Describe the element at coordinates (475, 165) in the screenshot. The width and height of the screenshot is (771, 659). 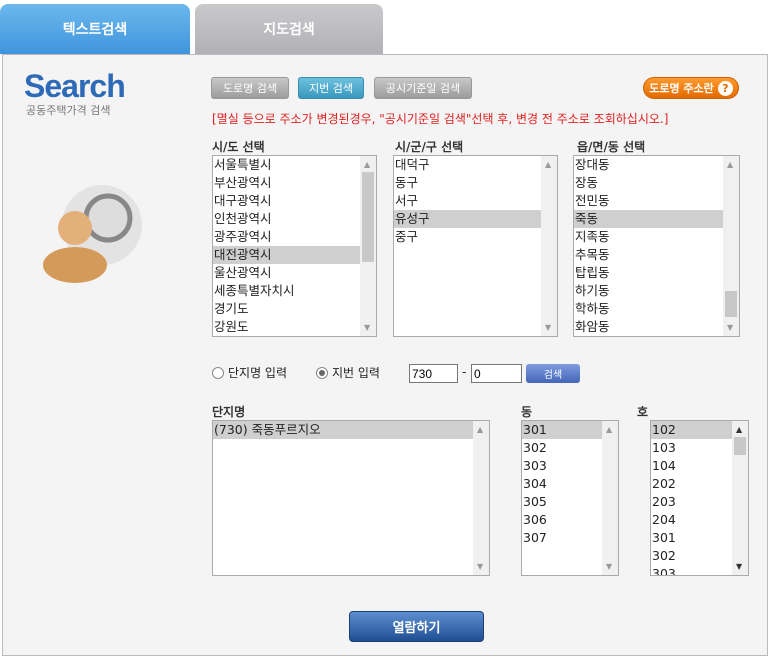
I see `list-option: 대덕구` at that location.